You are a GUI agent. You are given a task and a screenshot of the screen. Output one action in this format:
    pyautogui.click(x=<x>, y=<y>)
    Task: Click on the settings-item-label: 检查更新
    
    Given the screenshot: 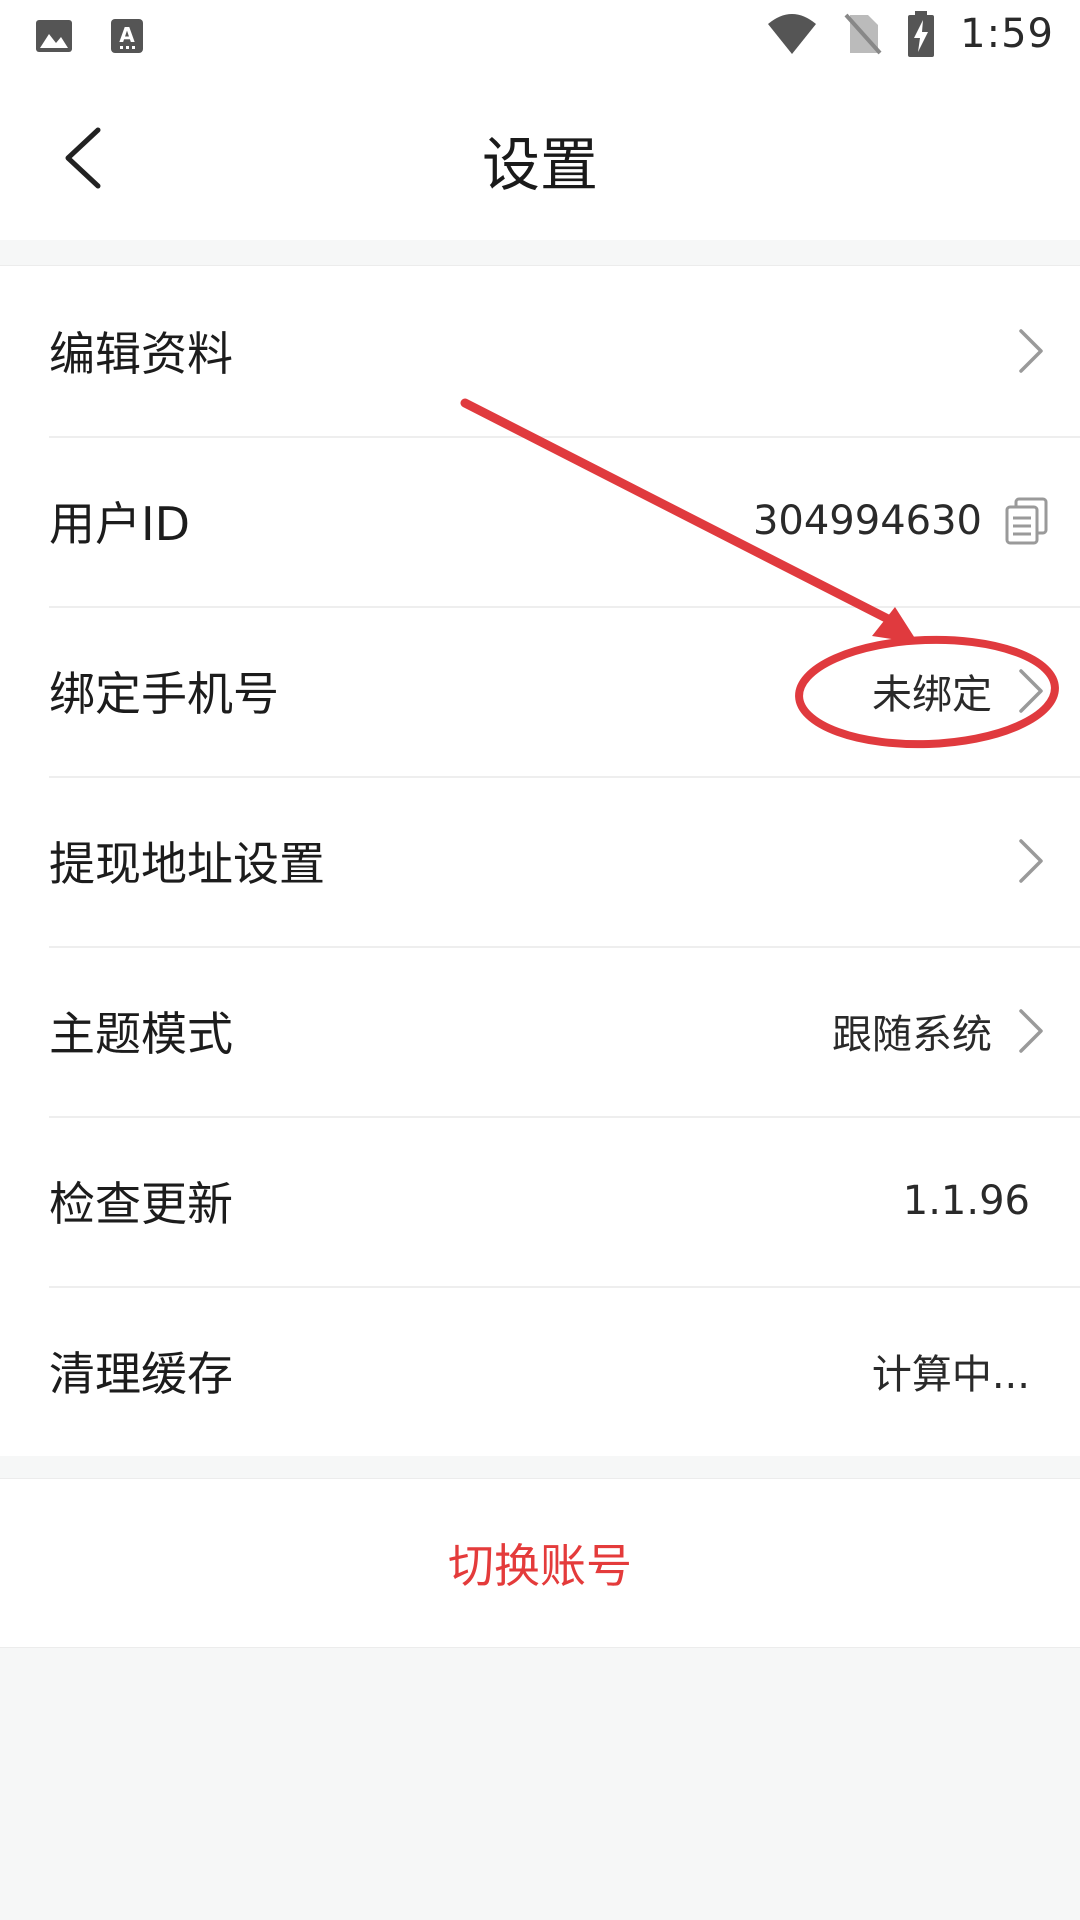 What is the action you would take?
    pyautogui.click(x=141, y=1204)
    